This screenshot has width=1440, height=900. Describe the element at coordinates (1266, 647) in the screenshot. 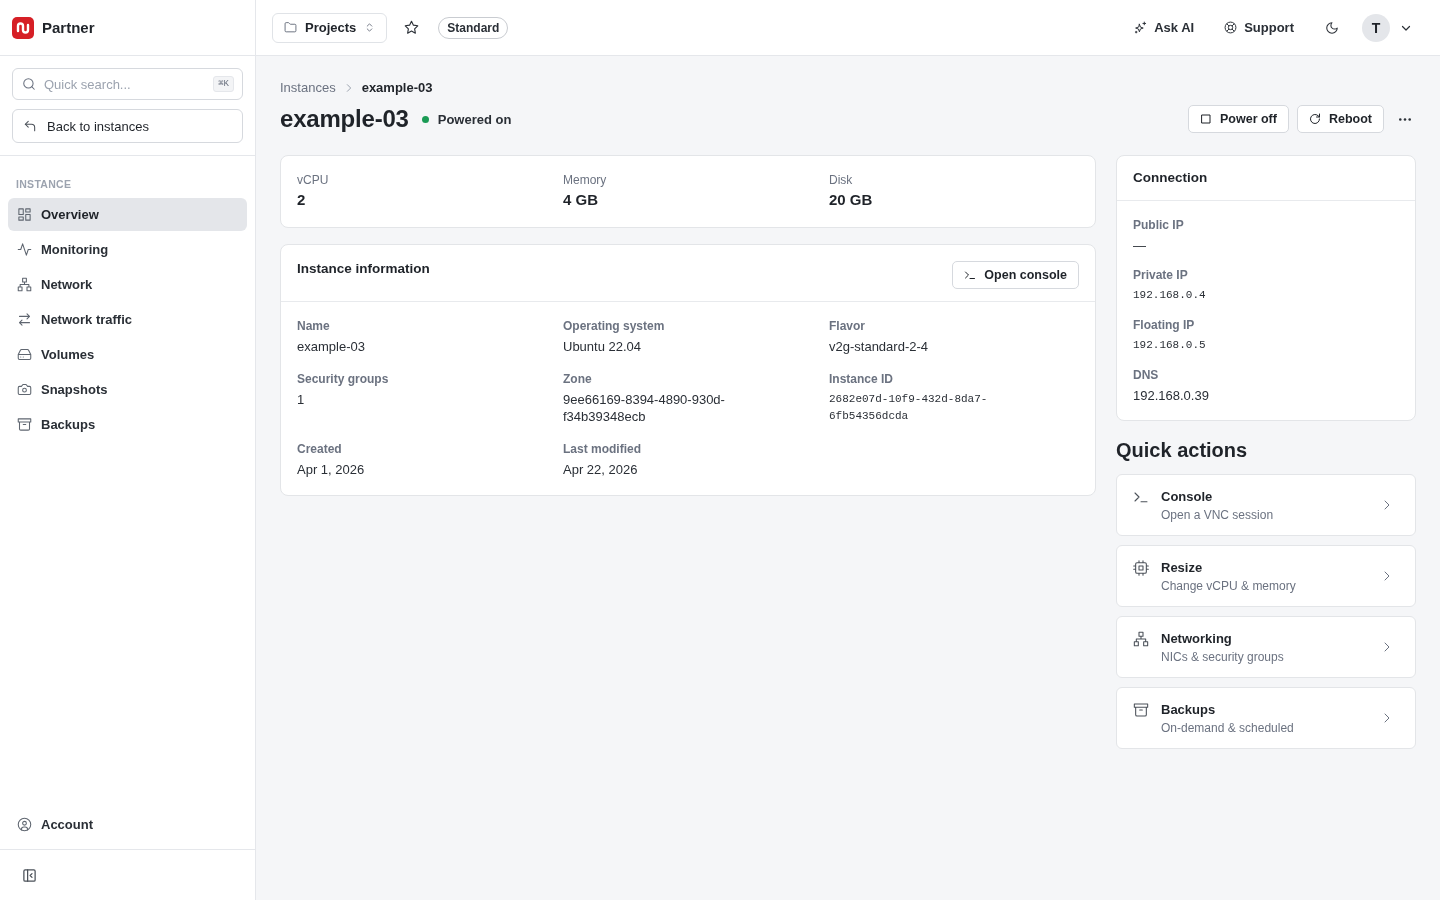

I see `quick-action-card: Networking NICs & security groups` at that location.